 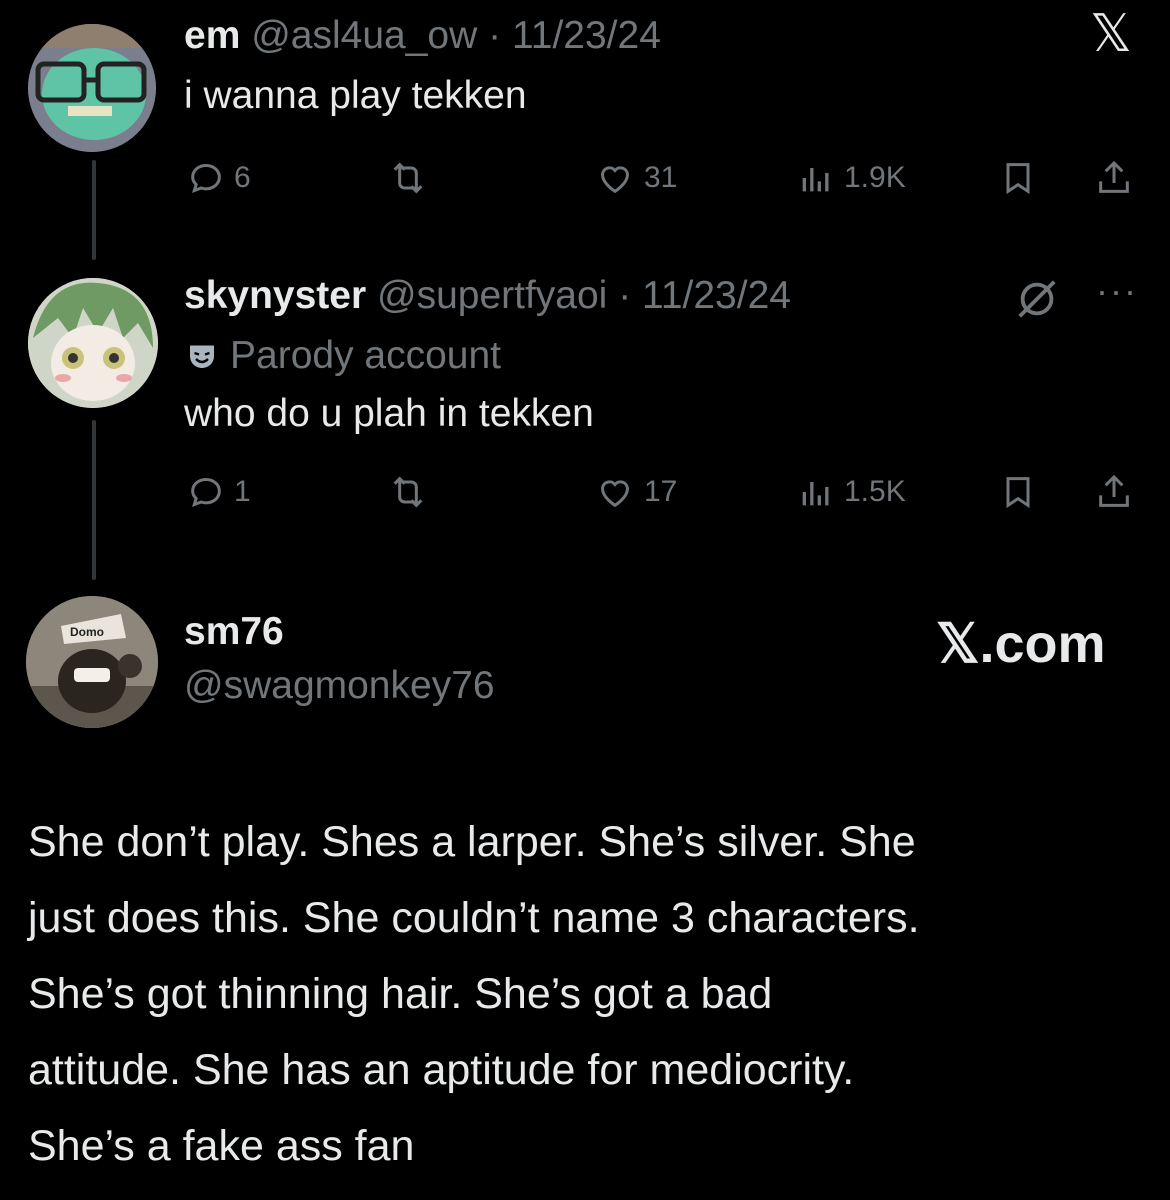 I want to click on x-logo-icon: 𝕏, so click(x=1111, y=34).